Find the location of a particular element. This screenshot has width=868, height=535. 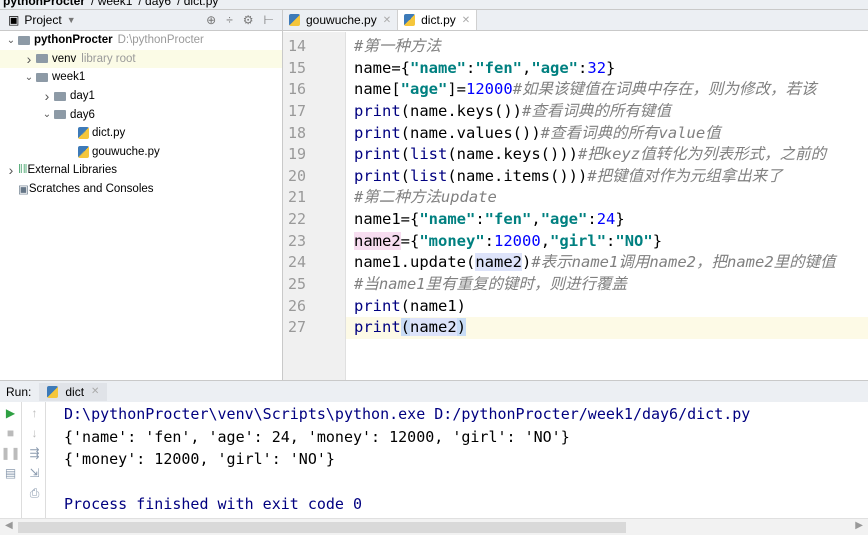

horizontal-scrollbar: ◀ ▶ is located at coordinates (434, 526).